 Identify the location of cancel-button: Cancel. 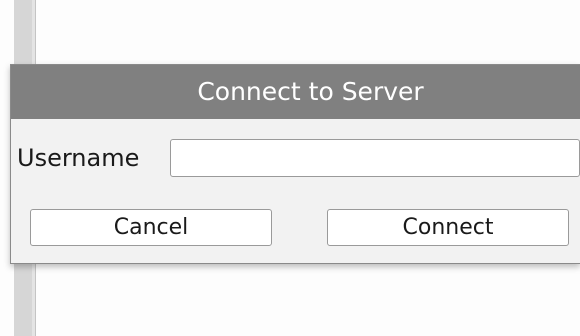
(151, 227).